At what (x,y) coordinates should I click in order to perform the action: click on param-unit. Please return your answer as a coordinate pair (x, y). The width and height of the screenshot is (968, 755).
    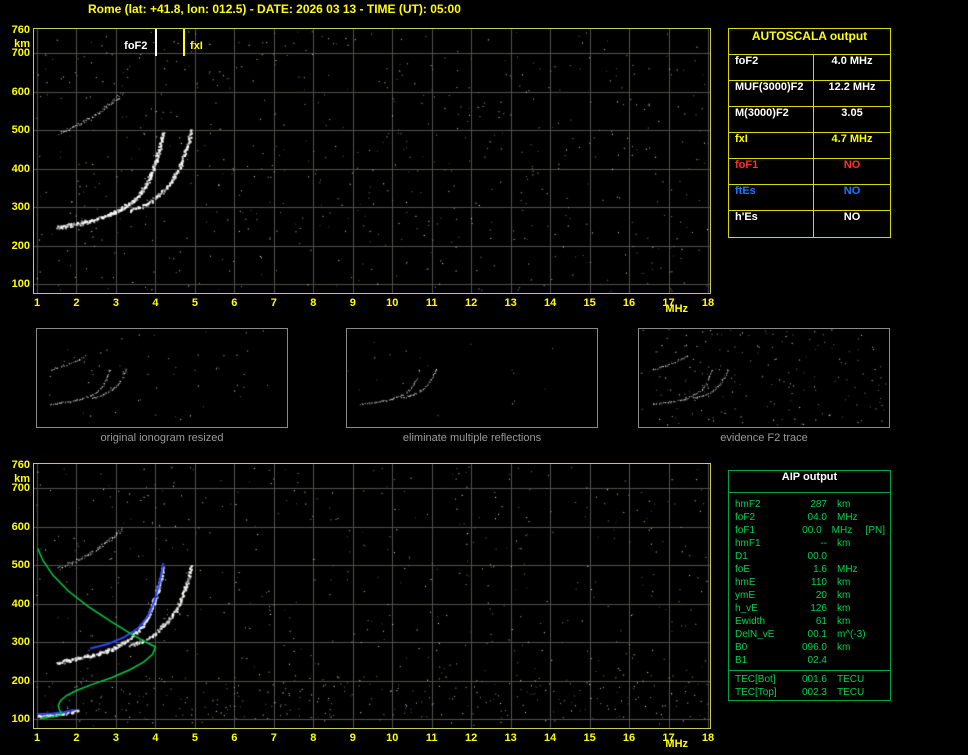
    Looking at the image, I should click on (850, 556).